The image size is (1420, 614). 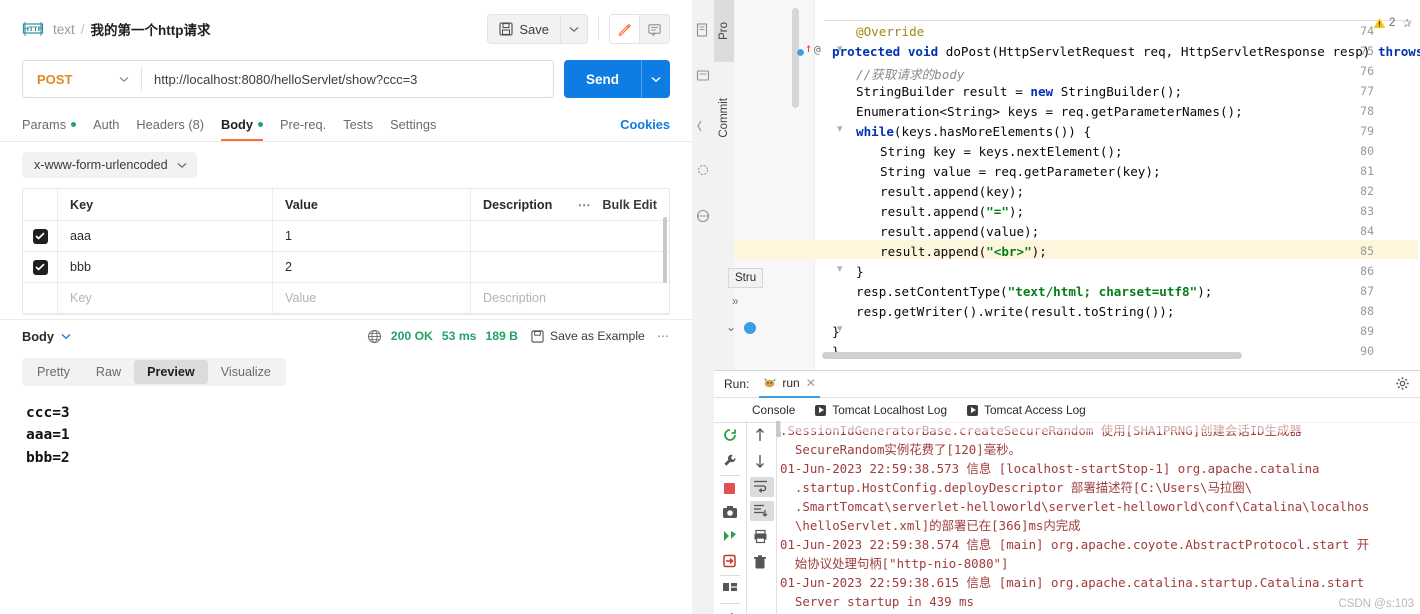 I want to click on console-top-fade, so click(x=1100, y=426).